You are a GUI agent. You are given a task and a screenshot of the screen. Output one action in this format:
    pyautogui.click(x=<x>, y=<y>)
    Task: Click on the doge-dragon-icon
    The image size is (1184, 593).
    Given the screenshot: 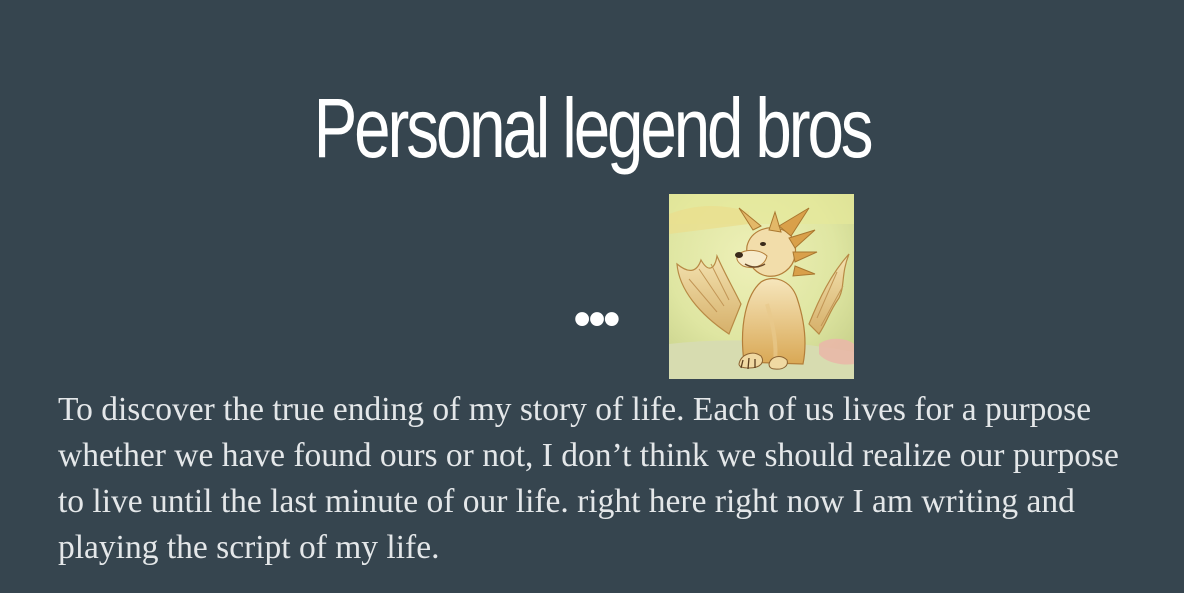 What is the action you would take?
    pyautogui.click(x=761, y=286)
    